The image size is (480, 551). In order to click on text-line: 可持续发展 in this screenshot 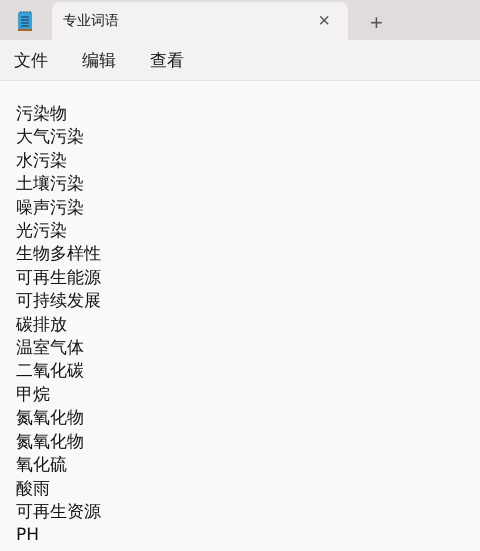, I will do `click(58, 302)`.